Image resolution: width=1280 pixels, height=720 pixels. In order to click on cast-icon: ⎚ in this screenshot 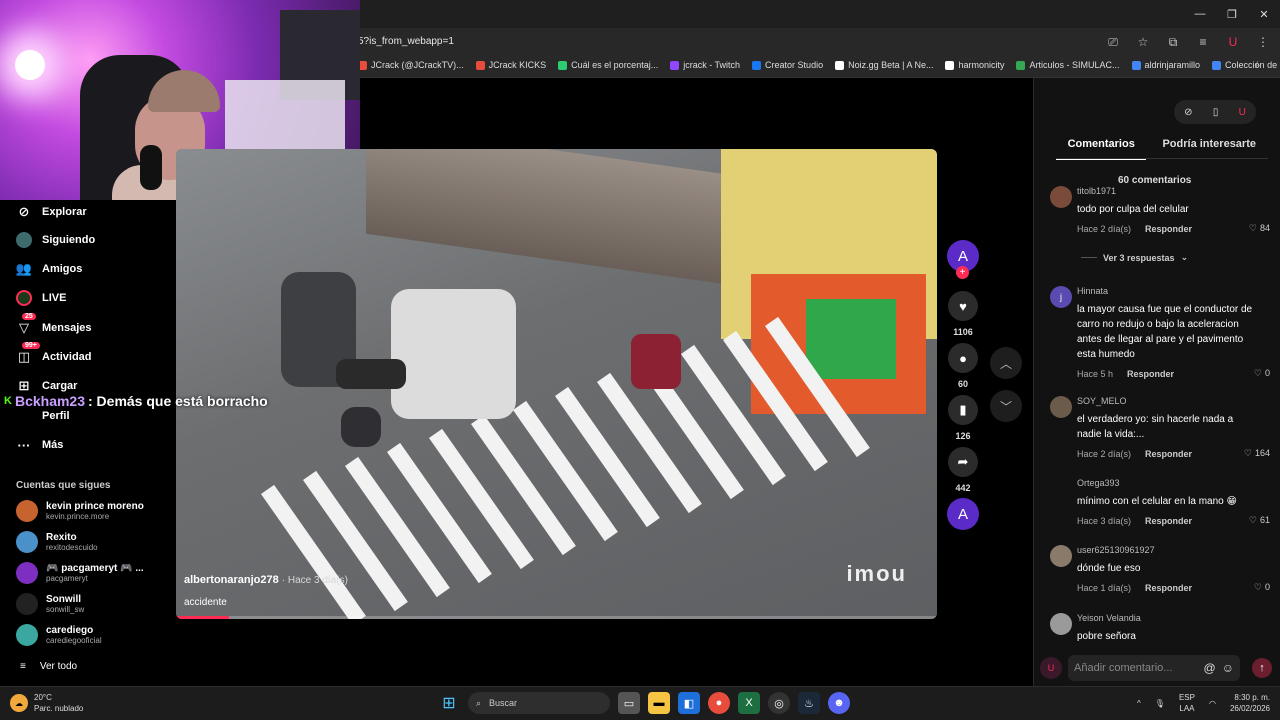, I will do `click(1113, 42)`.